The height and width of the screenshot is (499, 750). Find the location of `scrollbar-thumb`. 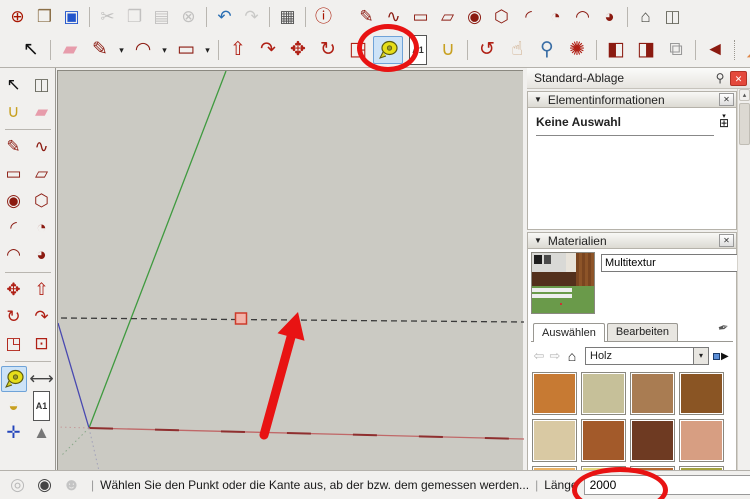

scrollbar-thumb is located at coordinates (744, 124).